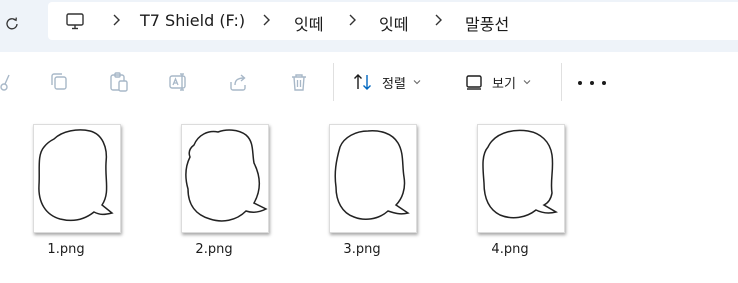 This screenshot has width=738, height=283. I want to click on view-button: 보기, so click(498, 82).